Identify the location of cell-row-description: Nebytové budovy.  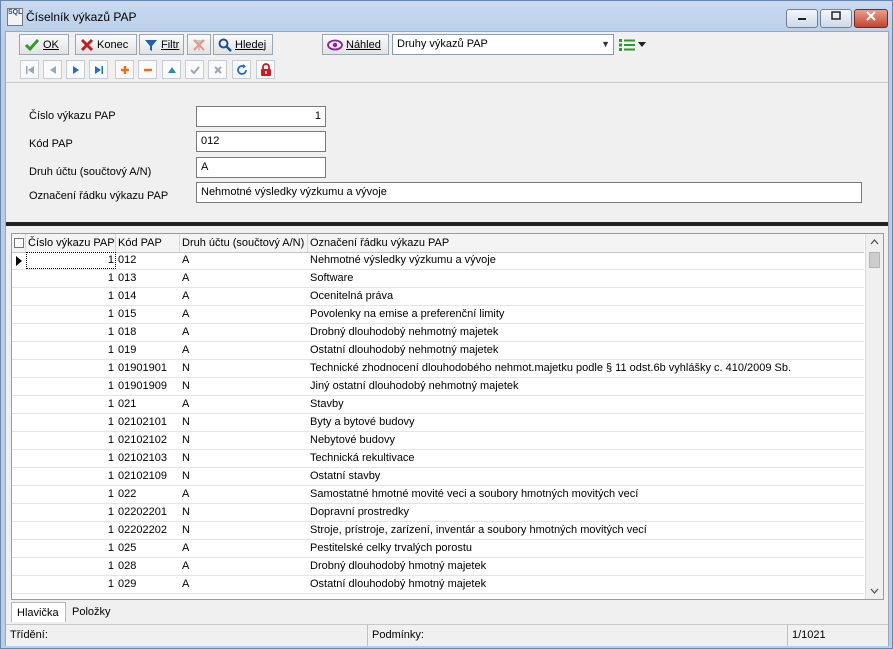
(586, 440).